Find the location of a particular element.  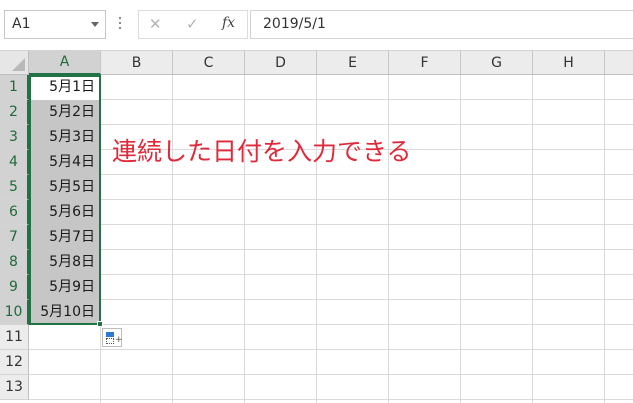

cell-a5: 5月5日 is located at coordinates (65, 187).